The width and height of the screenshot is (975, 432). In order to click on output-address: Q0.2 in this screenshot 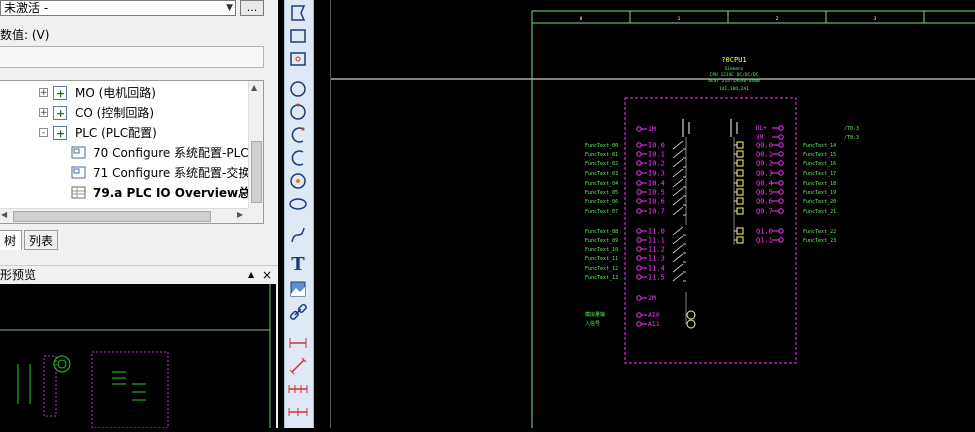, I will do `click(764, 164)`.